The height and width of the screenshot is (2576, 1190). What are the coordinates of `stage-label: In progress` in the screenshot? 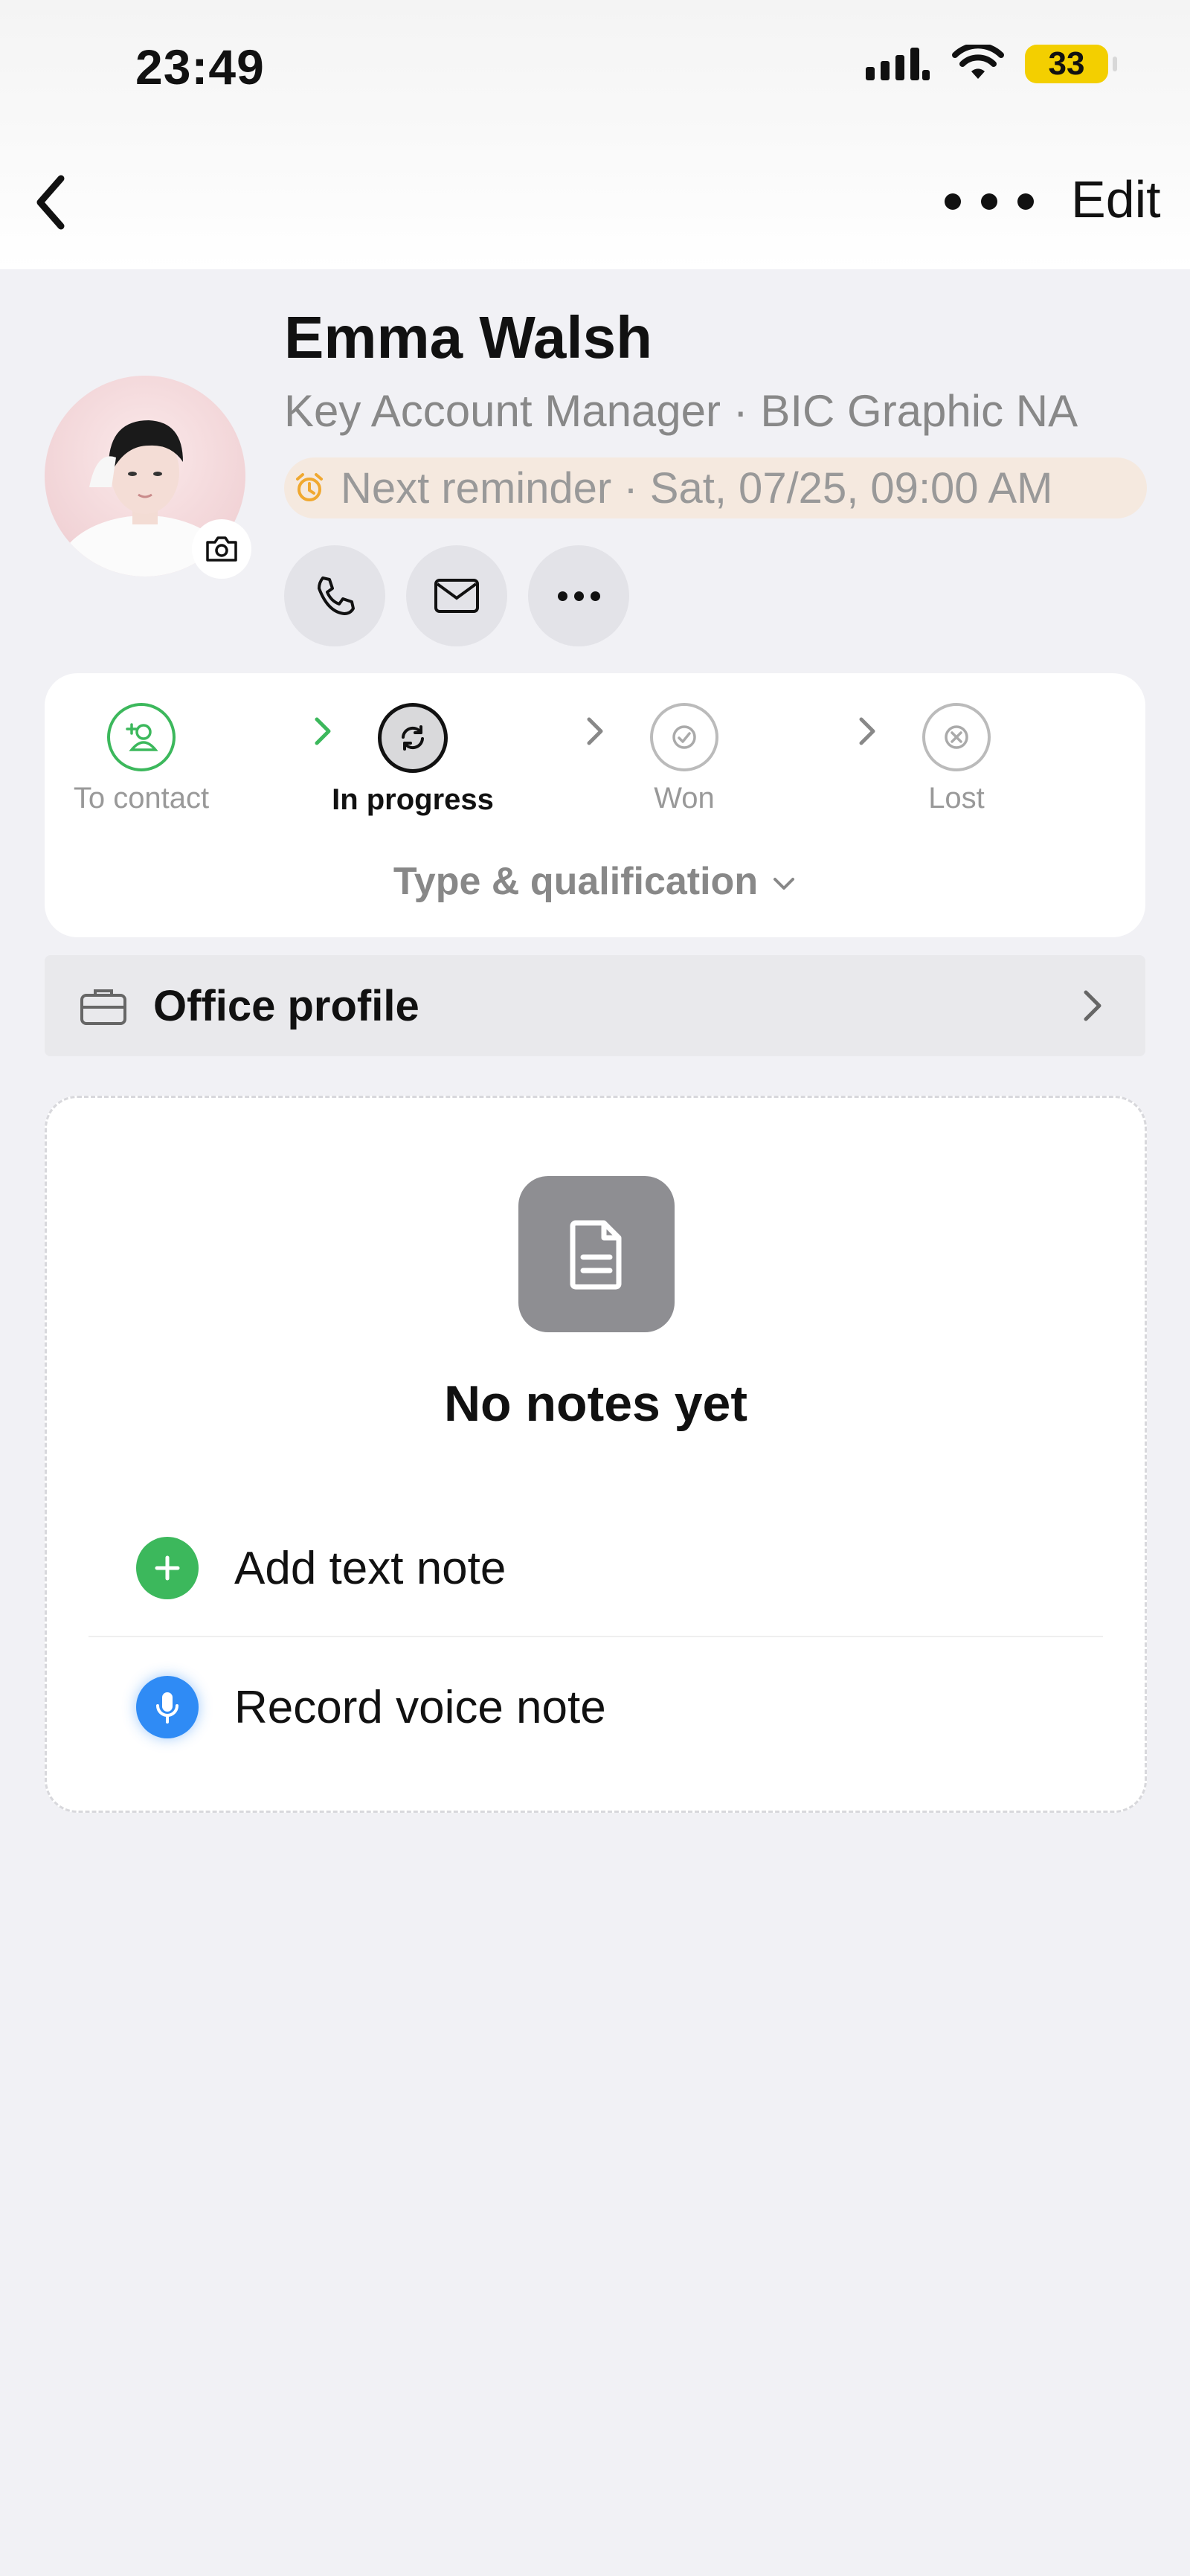 It's located at (413, 799).